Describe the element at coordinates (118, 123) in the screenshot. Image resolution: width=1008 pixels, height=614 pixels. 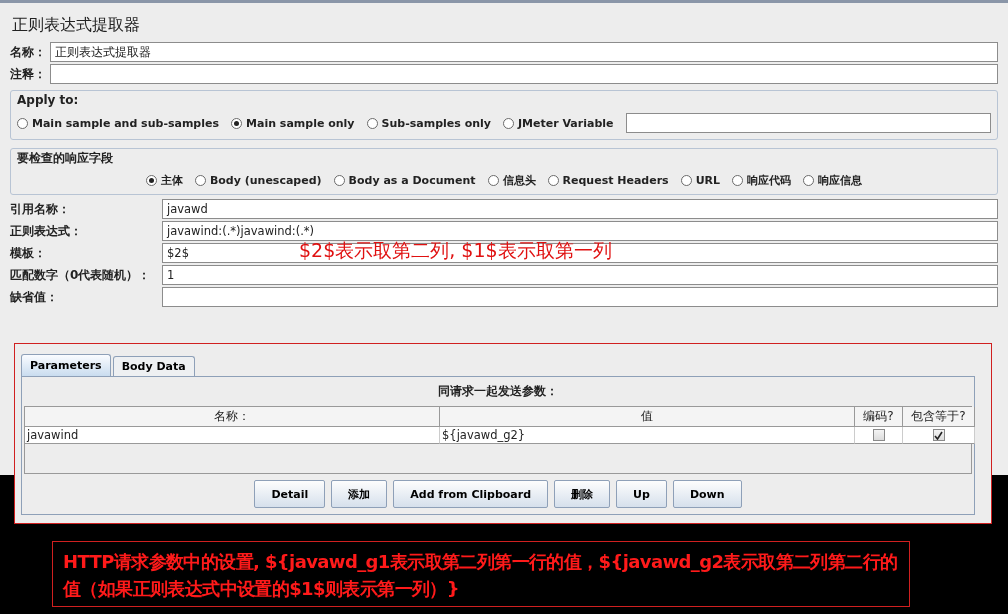
I see `radio-option: Main sample and sub-samples` at that location.